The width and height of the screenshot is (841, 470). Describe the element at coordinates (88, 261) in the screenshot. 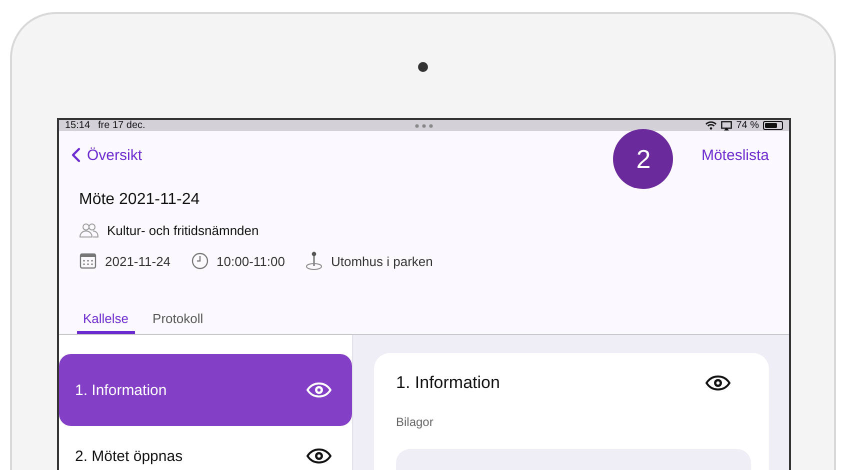

I see `calendar-icon` at that location.